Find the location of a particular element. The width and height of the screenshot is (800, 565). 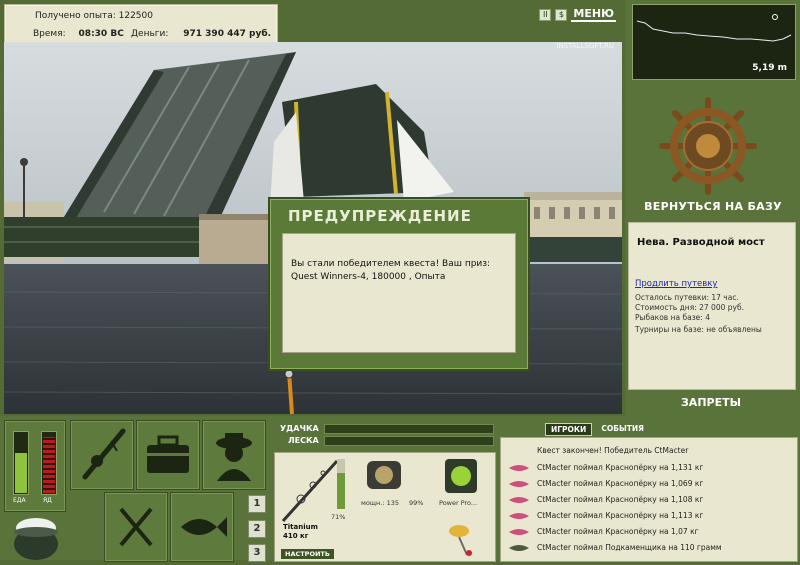

sound-button: $ is located at coordinates (561, 14).